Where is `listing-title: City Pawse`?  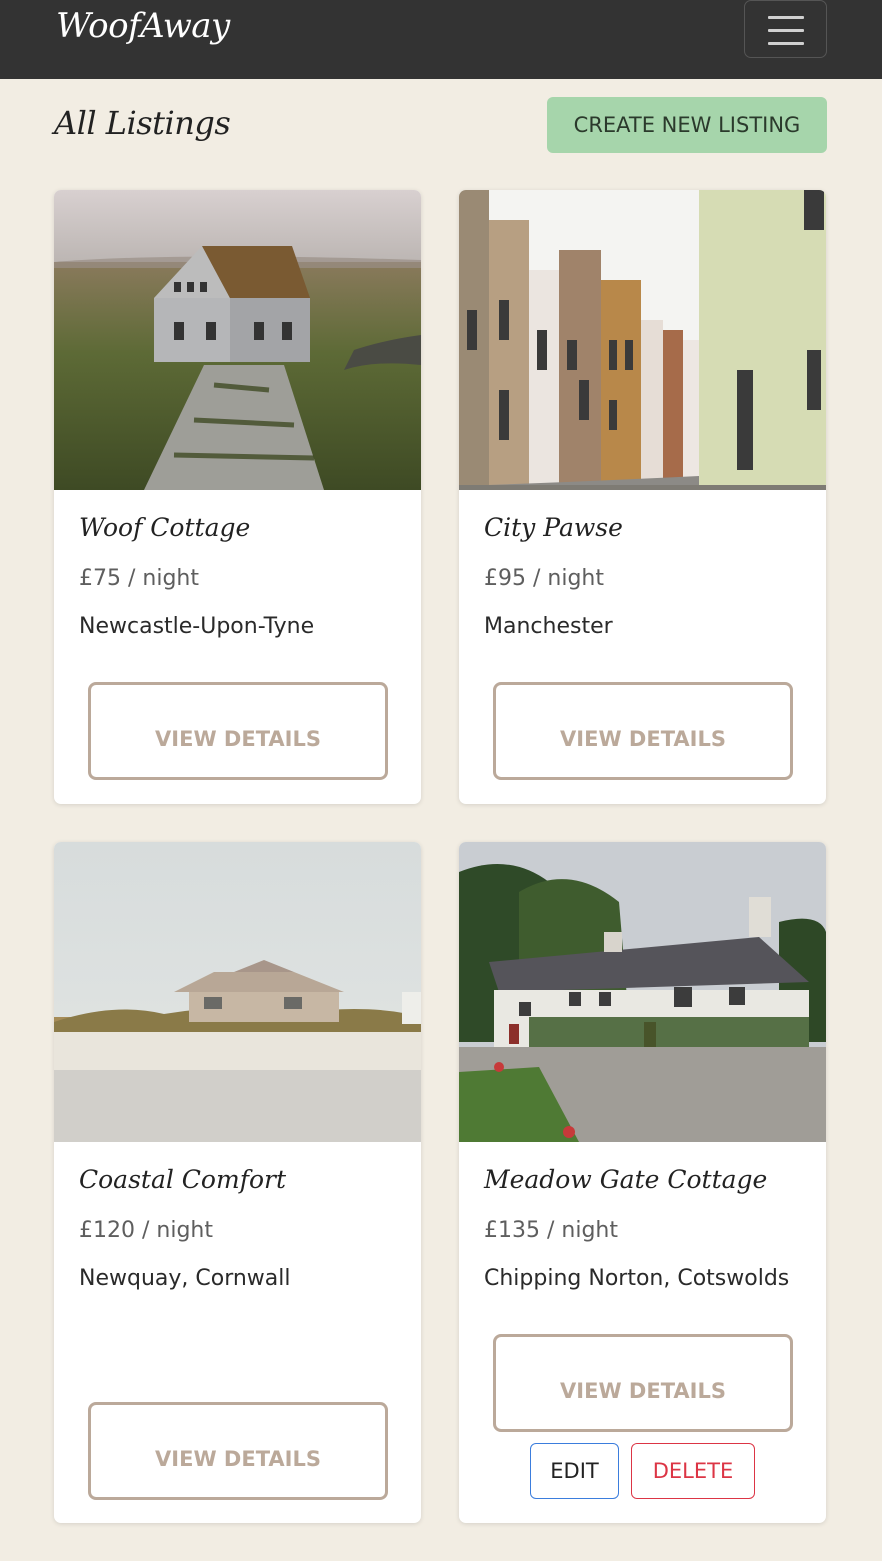
listing-title: City Pawse is located at coordinates (553, 527).